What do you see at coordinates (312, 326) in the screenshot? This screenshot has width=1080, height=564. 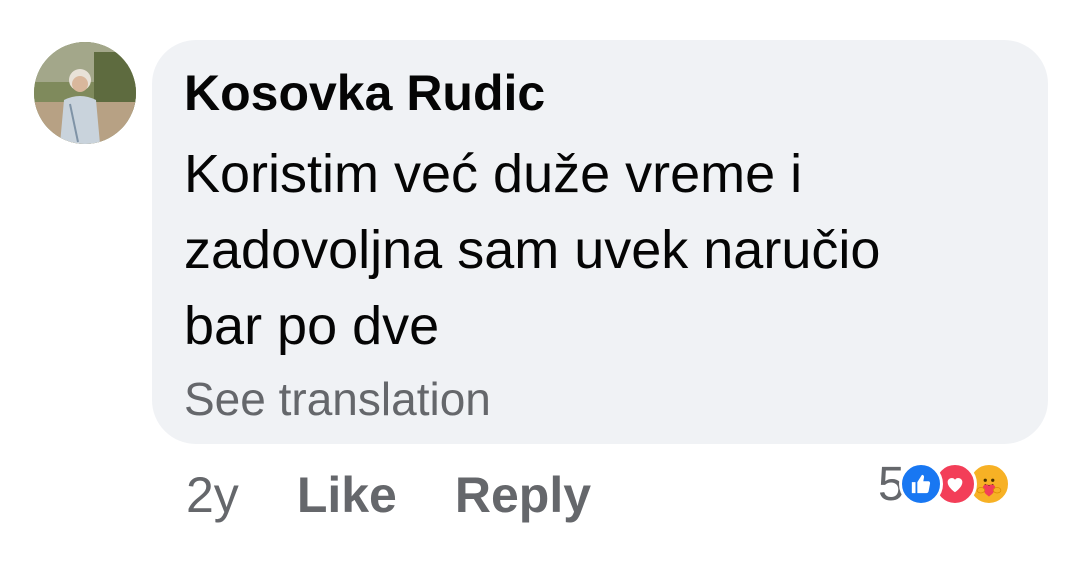 I see `comment-text-line: bar po dve` at bounding box center [312, 326].